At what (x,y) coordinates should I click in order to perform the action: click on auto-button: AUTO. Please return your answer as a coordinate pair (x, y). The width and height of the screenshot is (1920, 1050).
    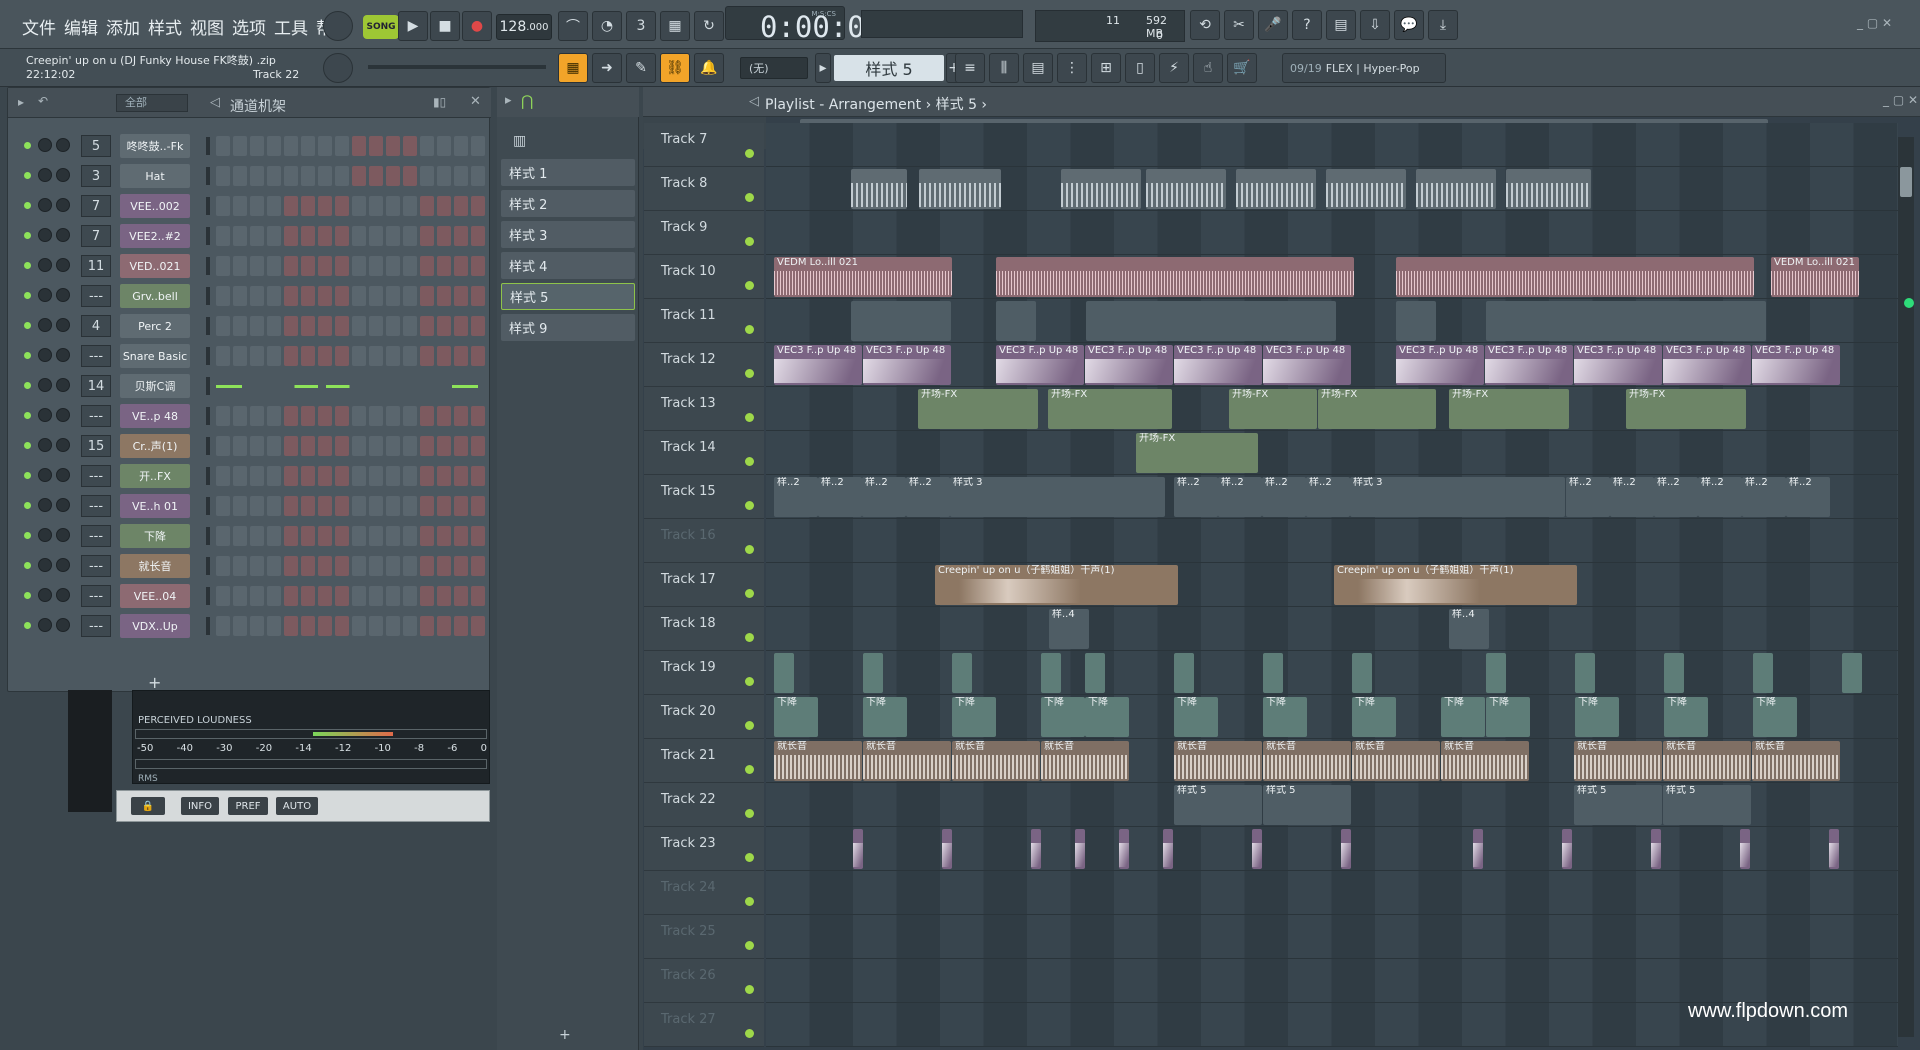
    Looking at the image, I should click on (297, 806).